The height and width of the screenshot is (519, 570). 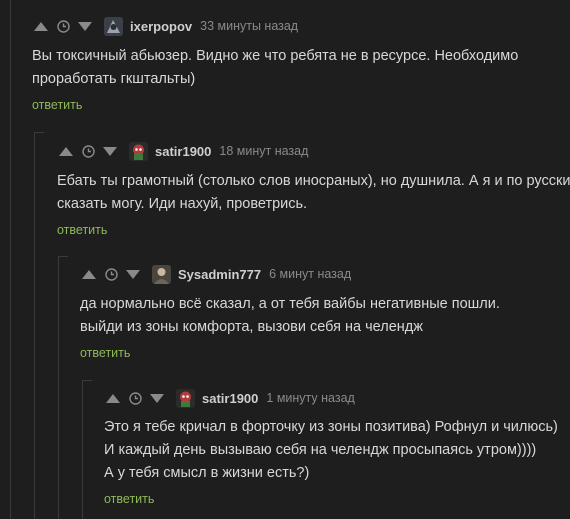 What do you see at coordinates (310, 398) in the screenshot?
I see `timestamp: 1 минуту назад` at bounding box center [310, 398].